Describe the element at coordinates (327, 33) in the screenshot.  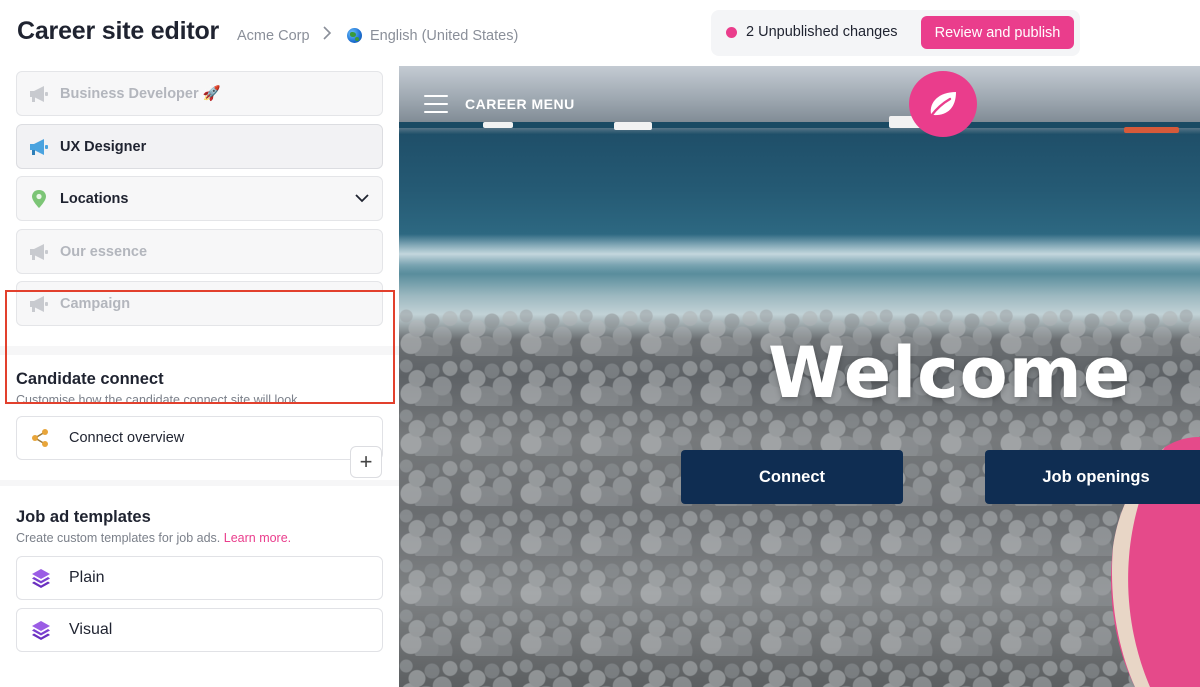
I see `chevron-right-icon` at that location.